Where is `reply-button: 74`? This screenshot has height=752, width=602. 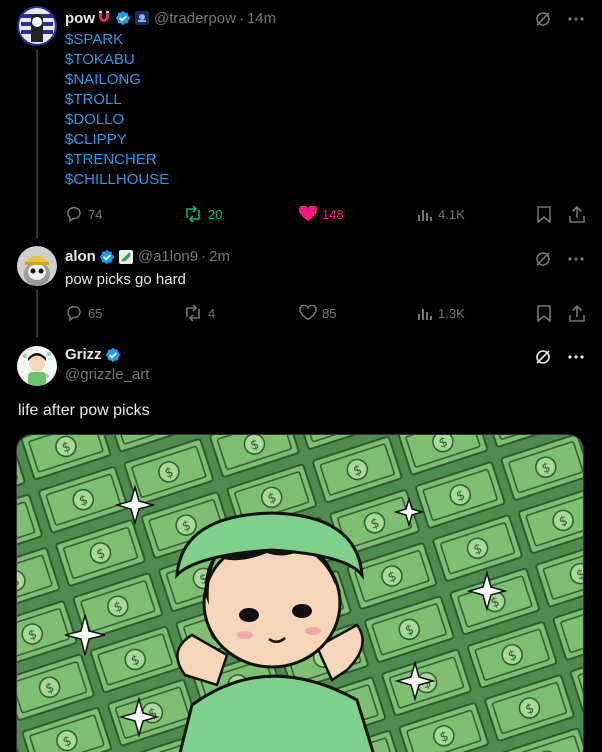
reply-button: 74 is located at coordinates (124, 214).